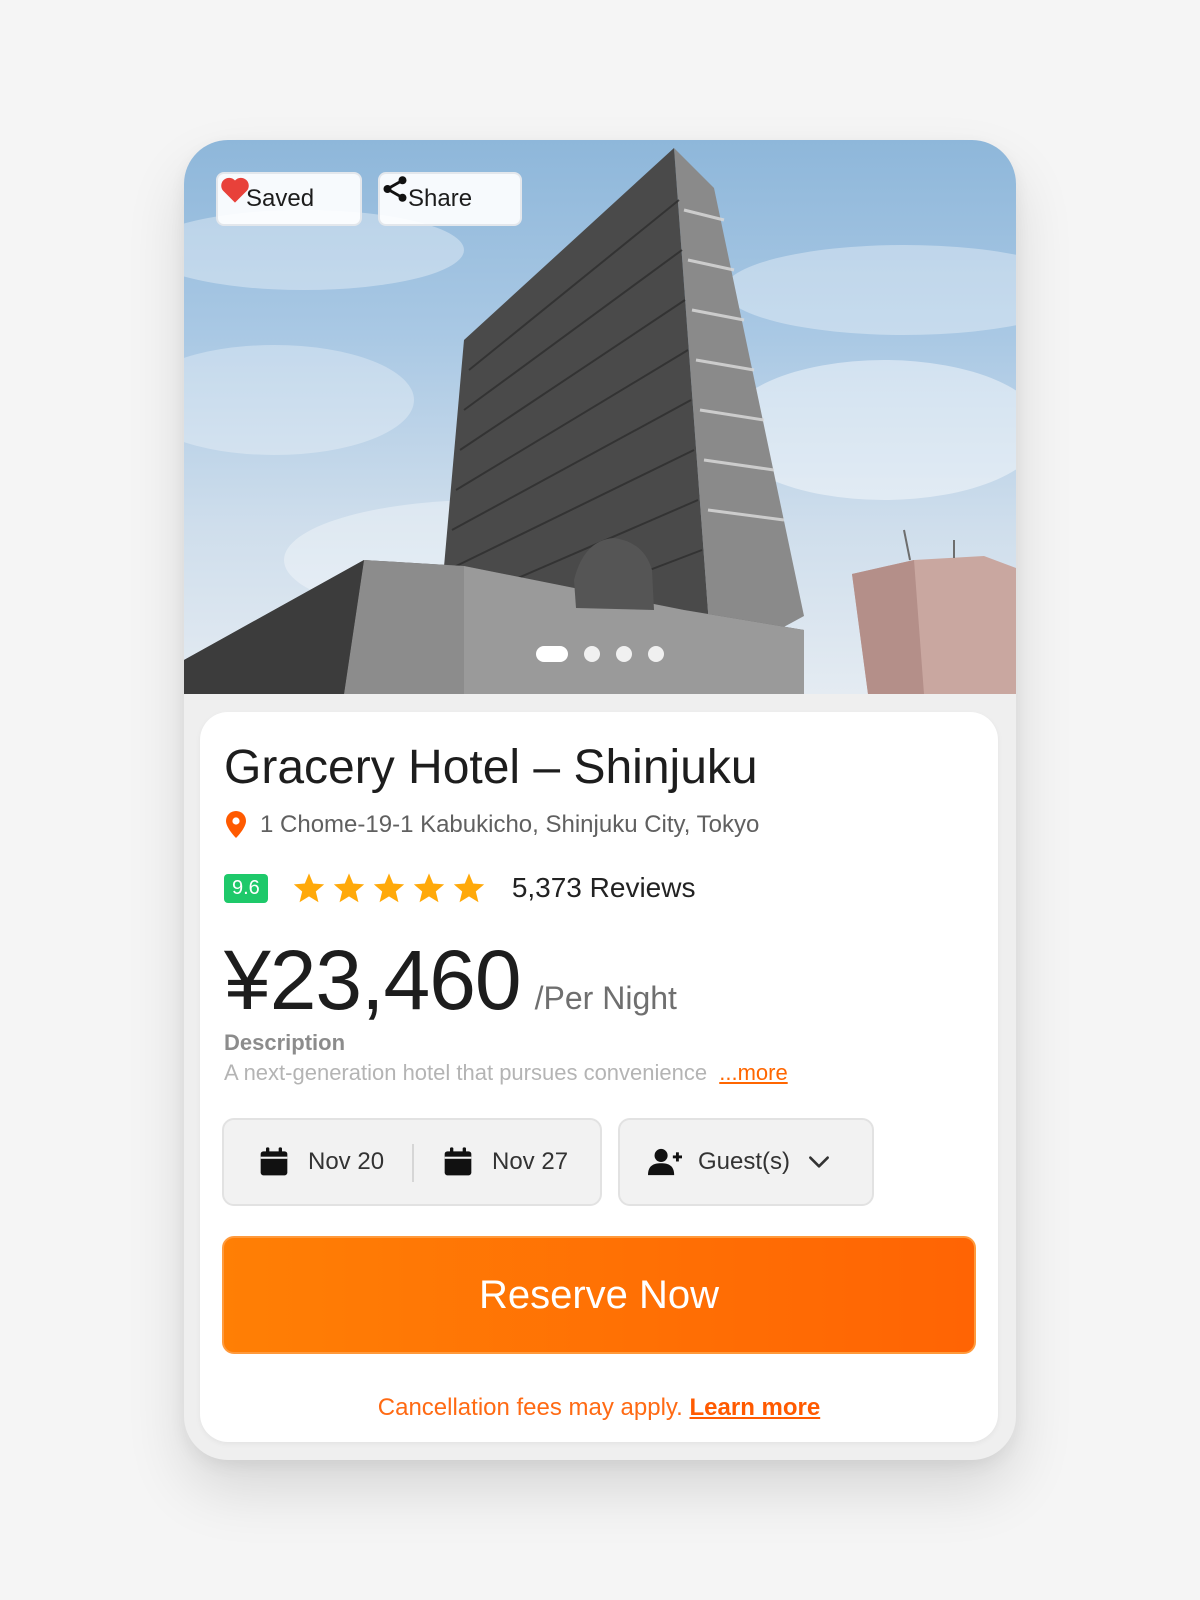 The height and width of the screenshot is (1600, 1200). I want to click on cancellation-note: Cancellation fees may apply. Learn more, so click(599, 1408).